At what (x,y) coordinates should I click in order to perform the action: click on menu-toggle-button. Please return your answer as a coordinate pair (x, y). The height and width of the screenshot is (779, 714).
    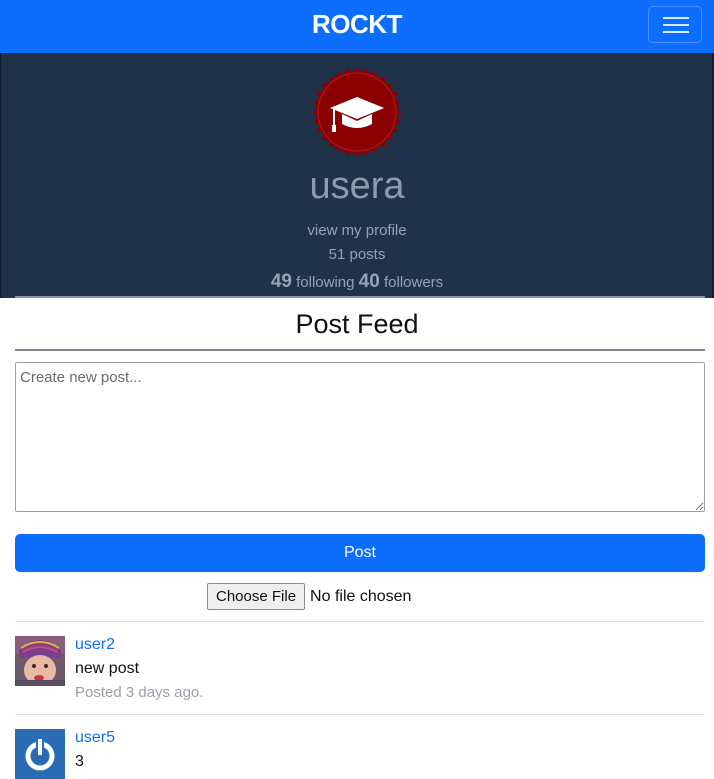
    Looking at the image, I should click on (675, 24).